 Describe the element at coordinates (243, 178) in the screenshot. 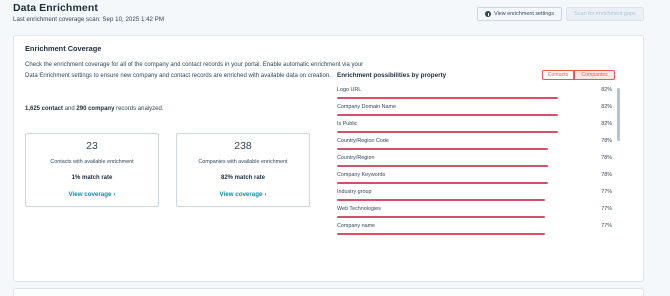

I see `companies-match-rate: 82% match rate` at that location.